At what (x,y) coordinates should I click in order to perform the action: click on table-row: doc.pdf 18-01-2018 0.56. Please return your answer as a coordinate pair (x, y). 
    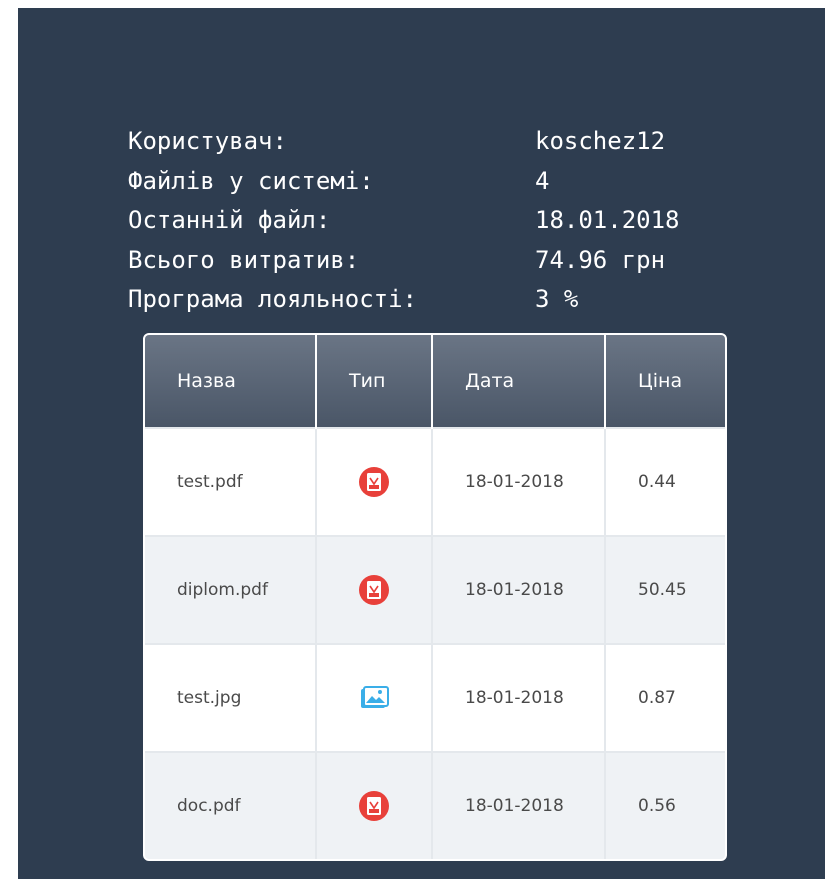
    Looking at the image, I should click on (435, 805).